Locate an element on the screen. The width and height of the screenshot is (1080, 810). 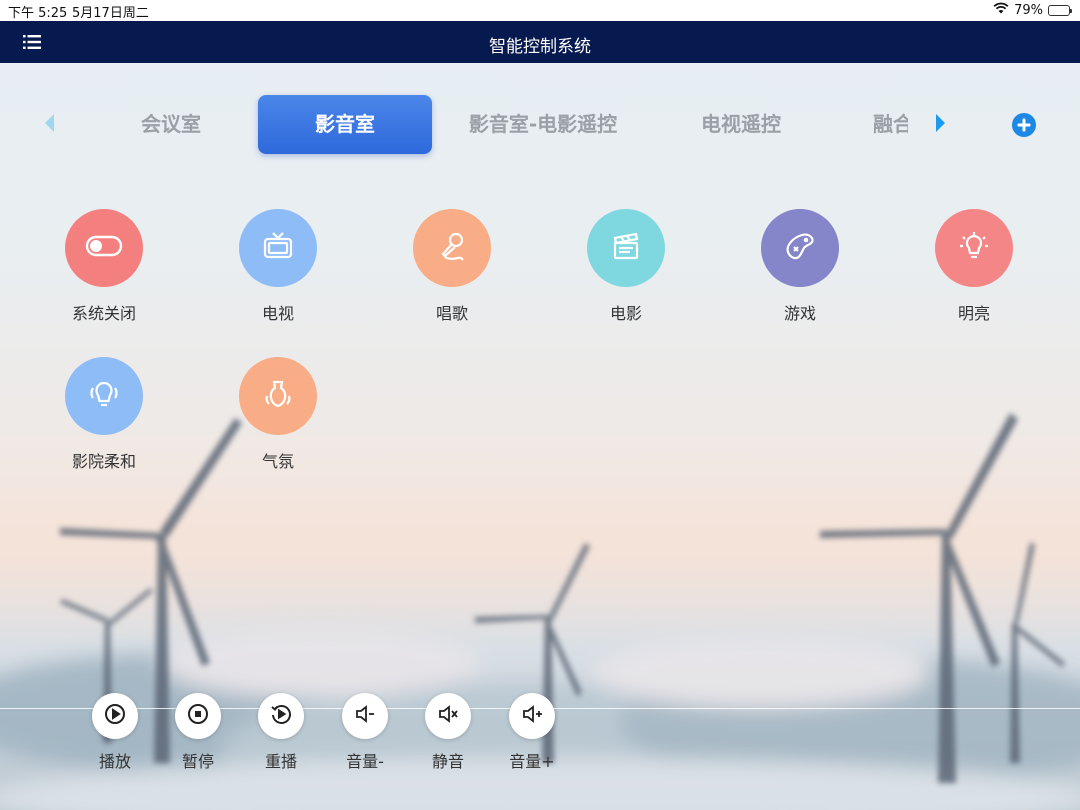
toggle-icon is located at coordinates (104, 248).